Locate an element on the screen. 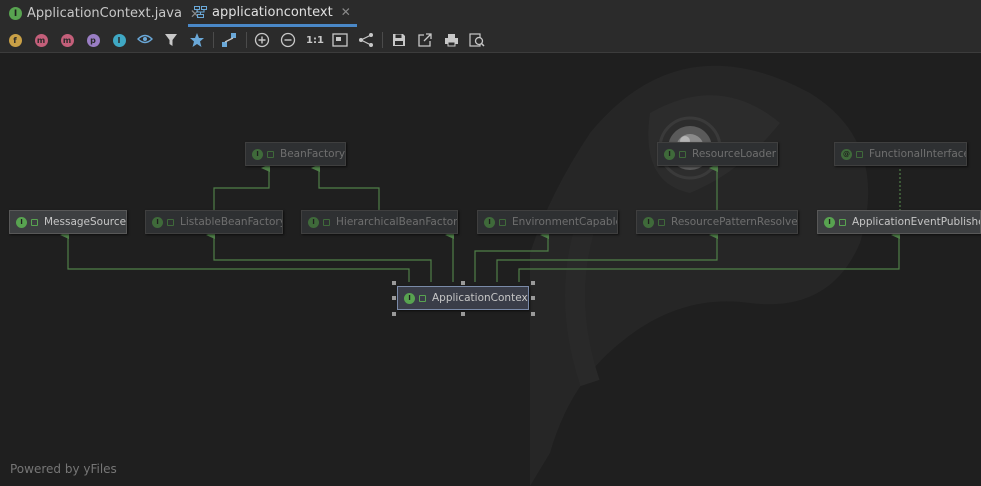 Image resolution: width=981 pixels, height=486 pixels. node-hierarchicalbeanfactory: I HierarchicalBeanFactory is located at coordinates (379, 222).